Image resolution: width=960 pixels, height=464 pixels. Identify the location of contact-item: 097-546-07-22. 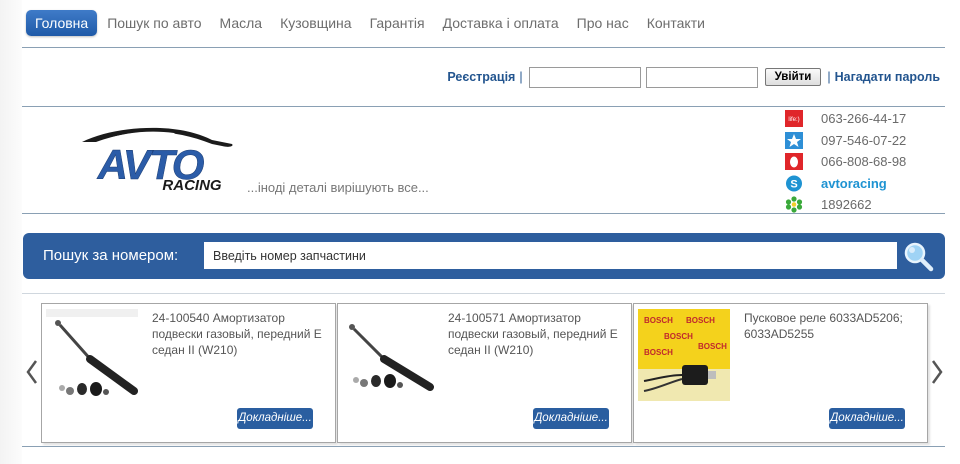
(845, 141).